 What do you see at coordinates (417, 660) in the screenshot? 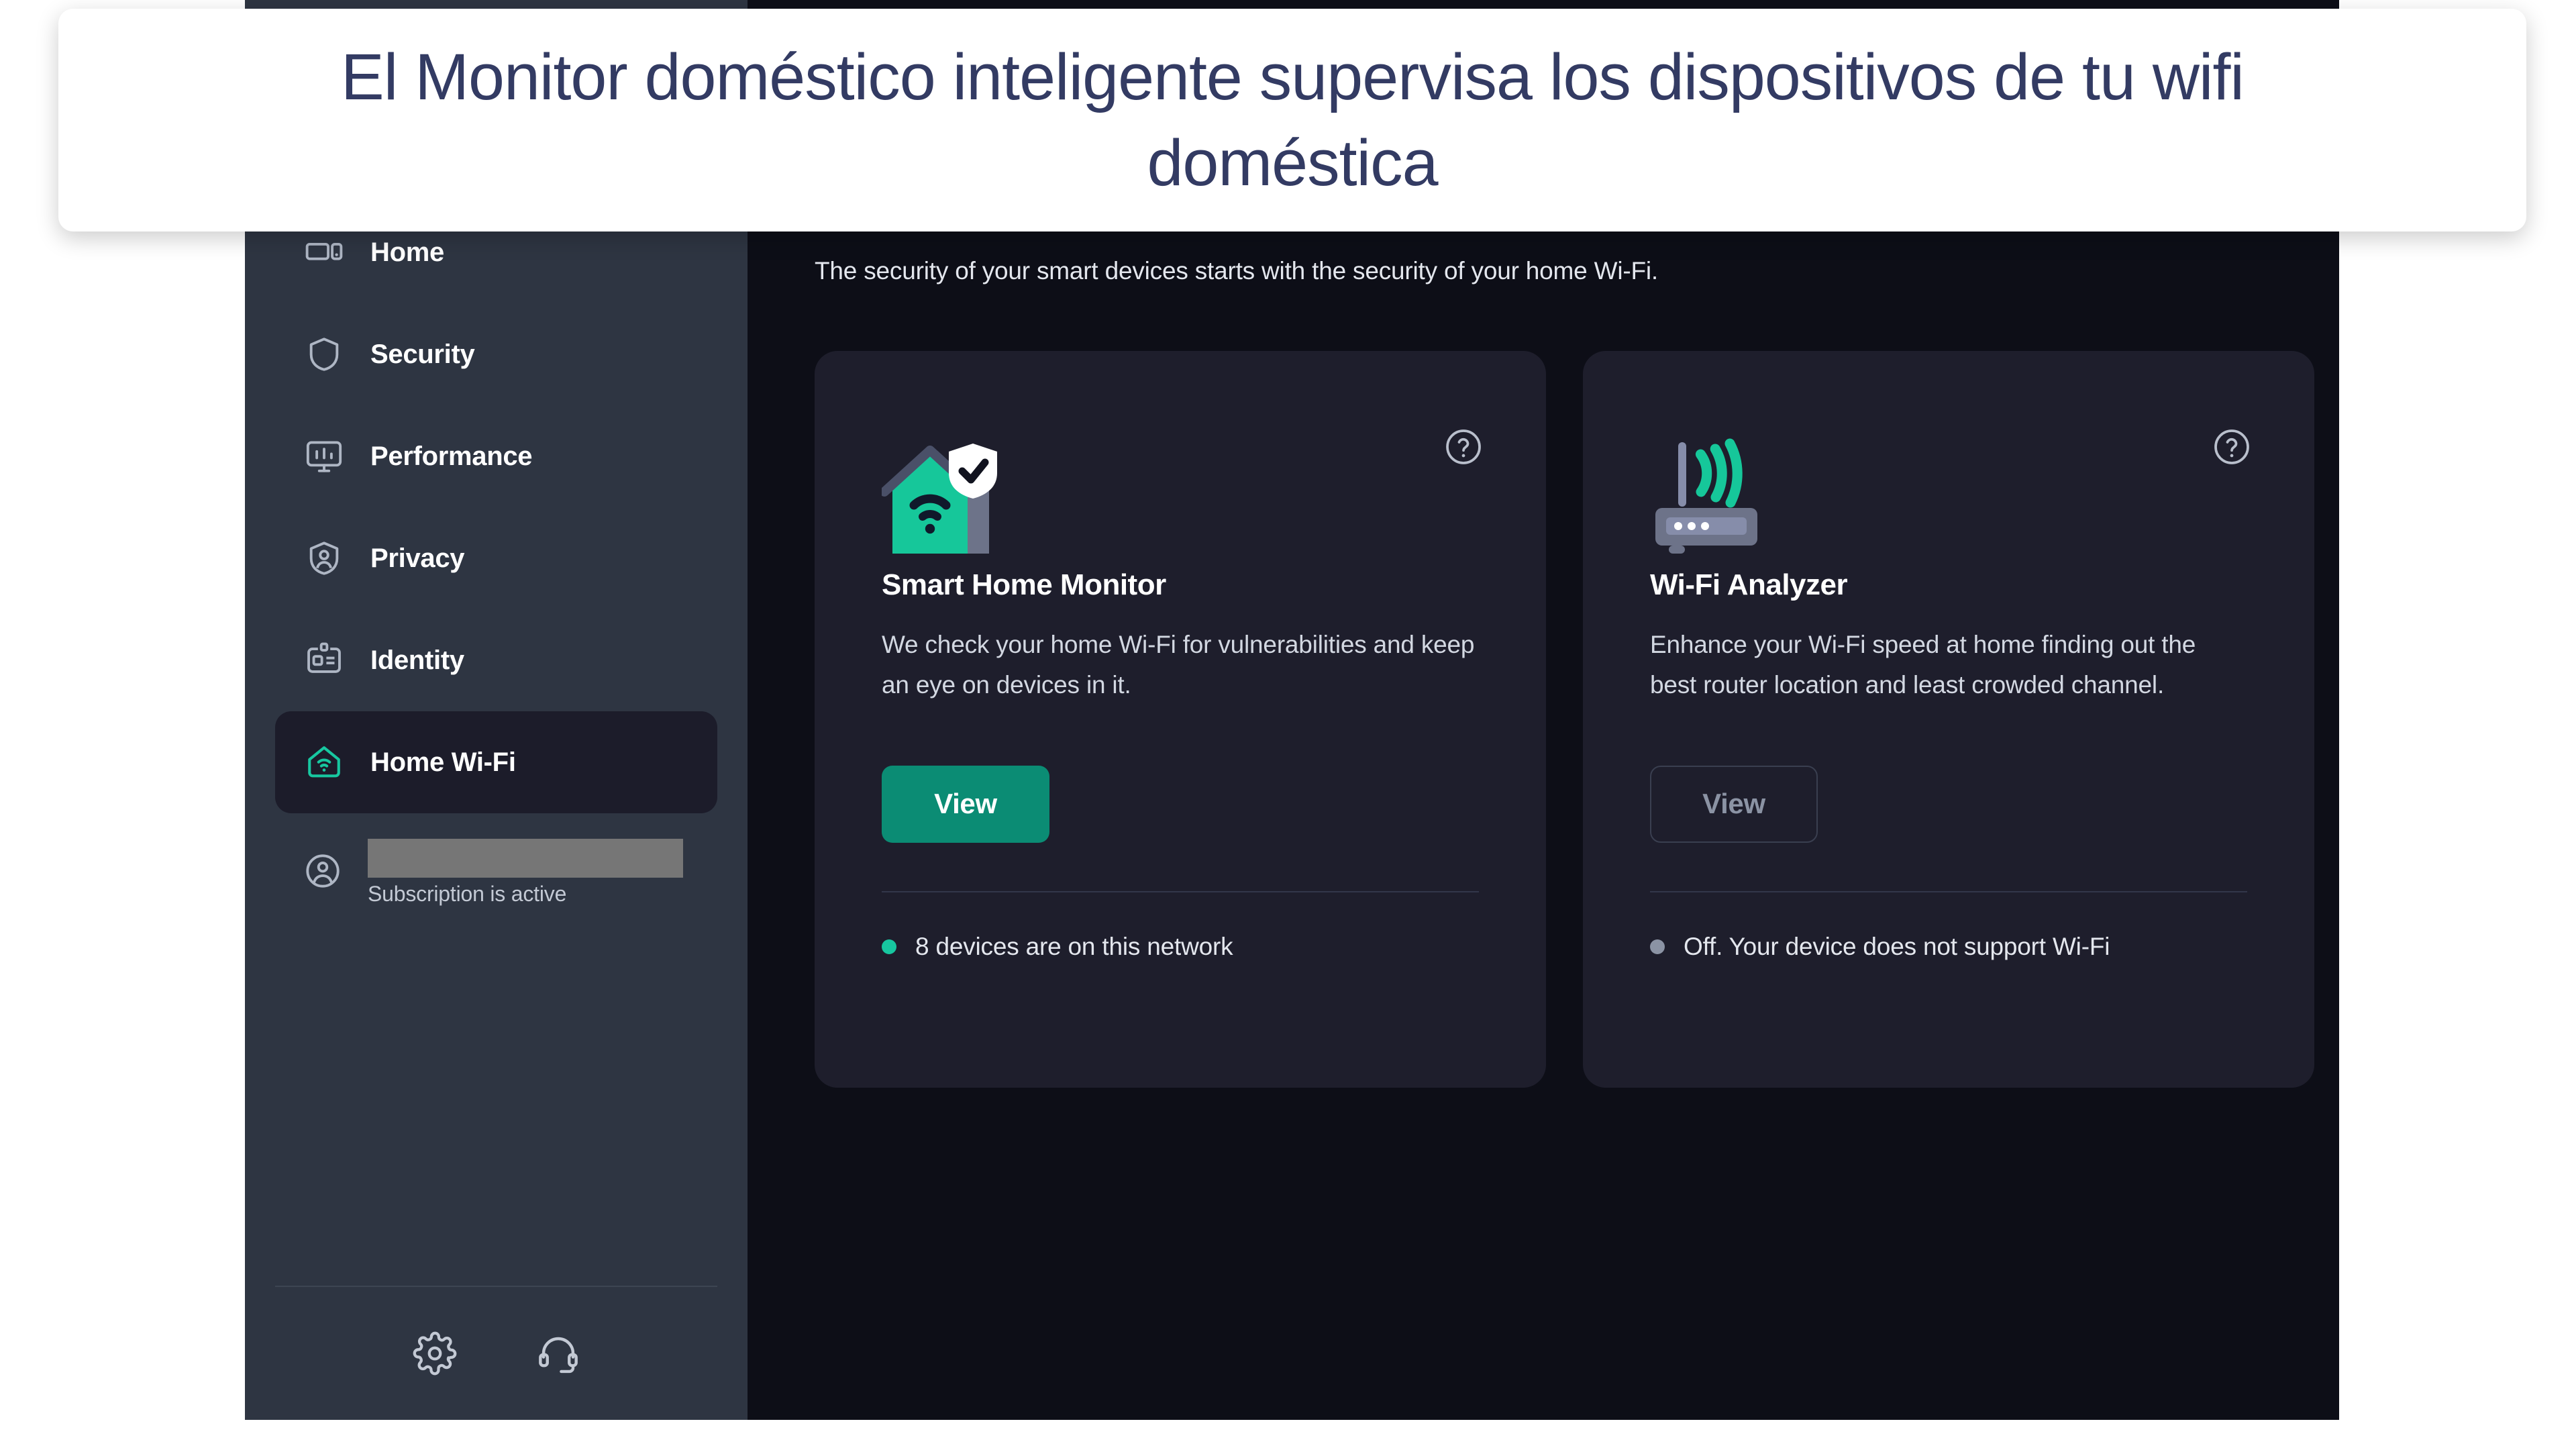
I see `sidebar-item-label: Identity` at bounding box center [417, 660].